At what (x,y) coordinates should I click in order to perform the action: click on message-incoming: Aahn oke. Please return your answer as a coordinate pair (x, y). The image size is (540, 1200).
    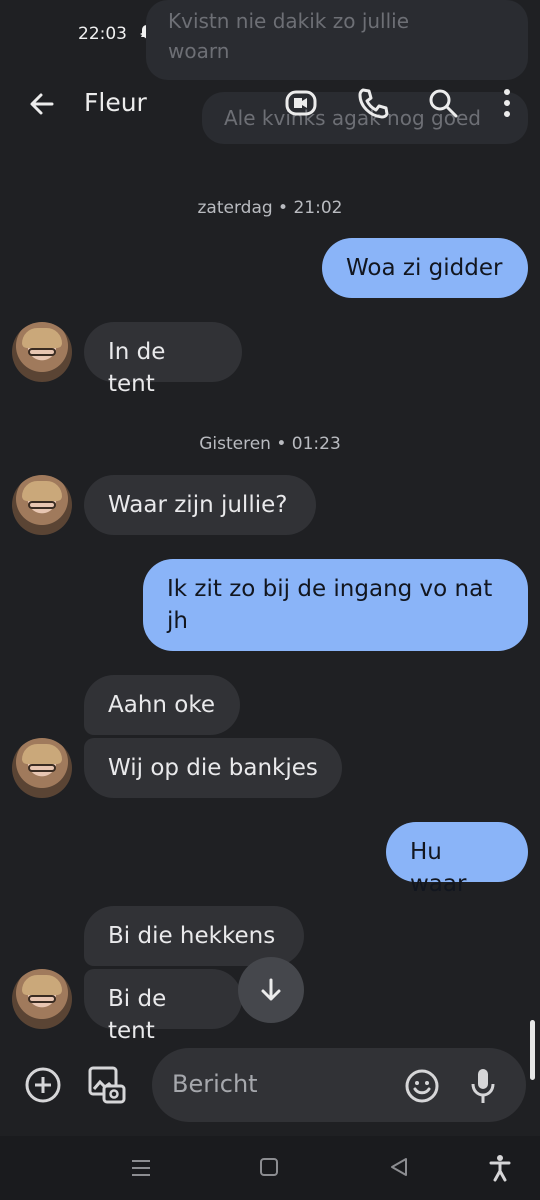
    Looking at the image, I should click on (162, 705).